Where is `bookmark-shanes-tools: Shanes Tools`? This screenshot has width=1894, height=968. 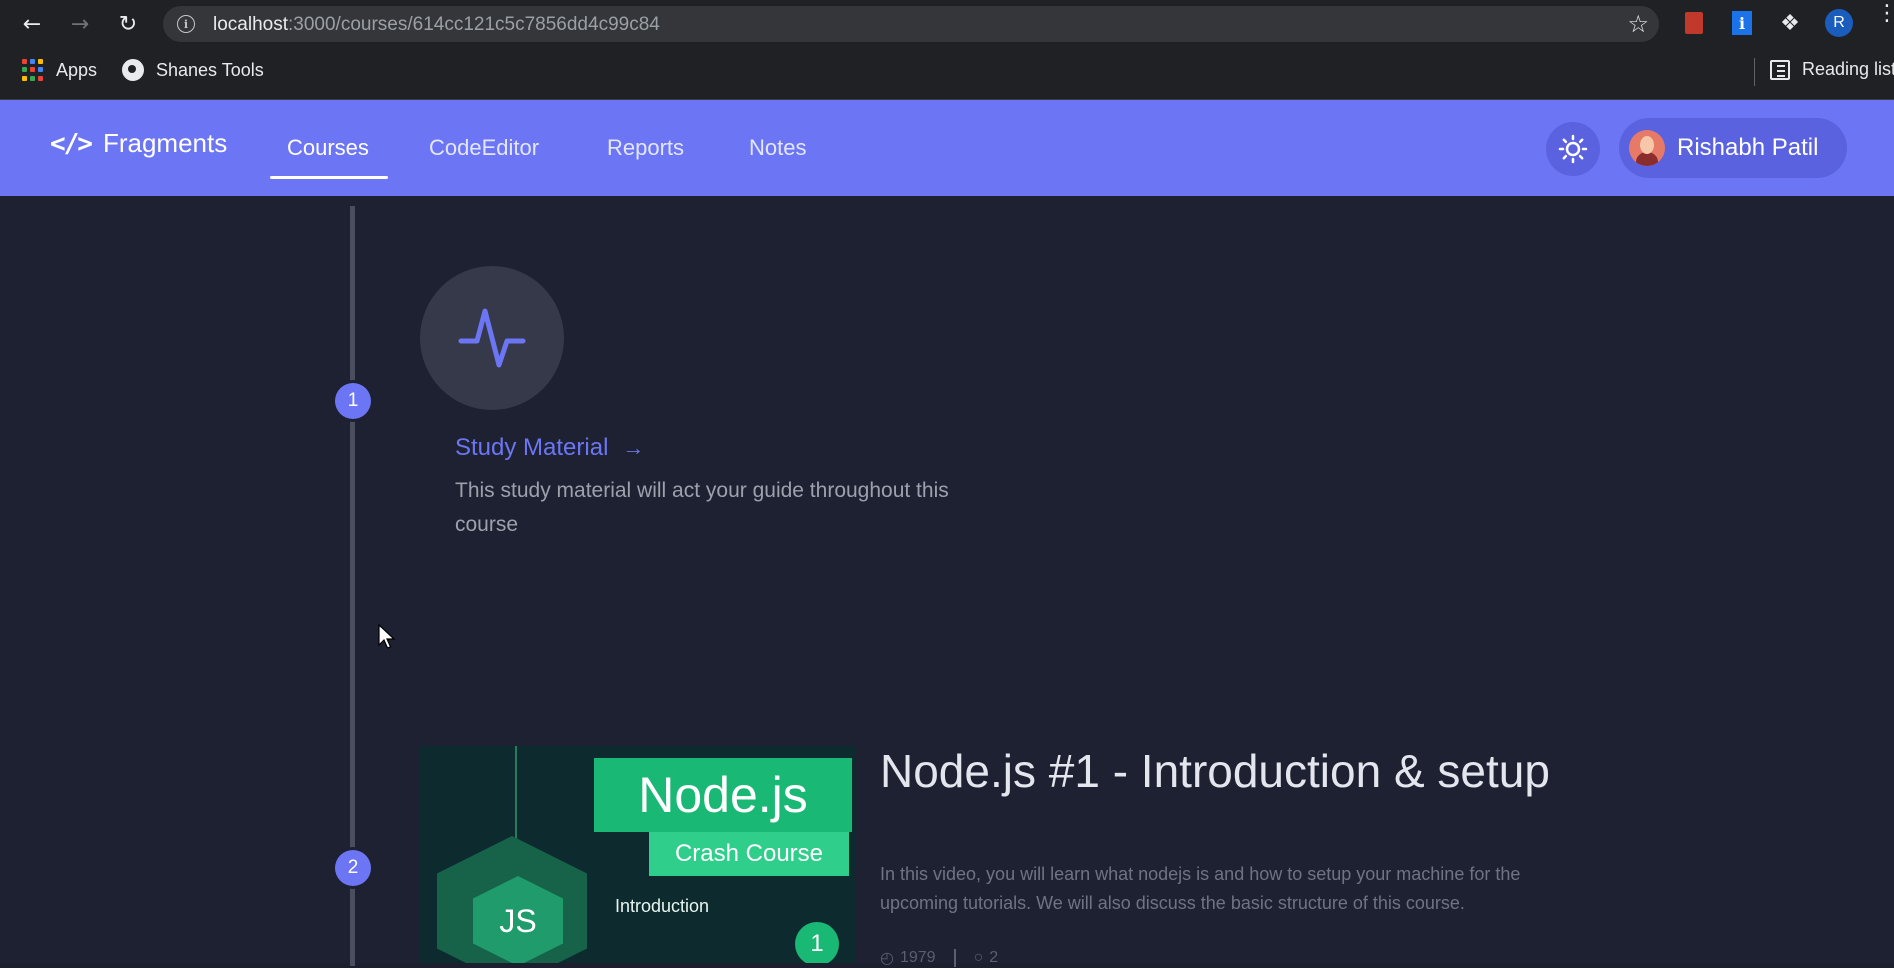 bookmark-shanes-tools: Shanes Tools is located at coordinates (193, 70).